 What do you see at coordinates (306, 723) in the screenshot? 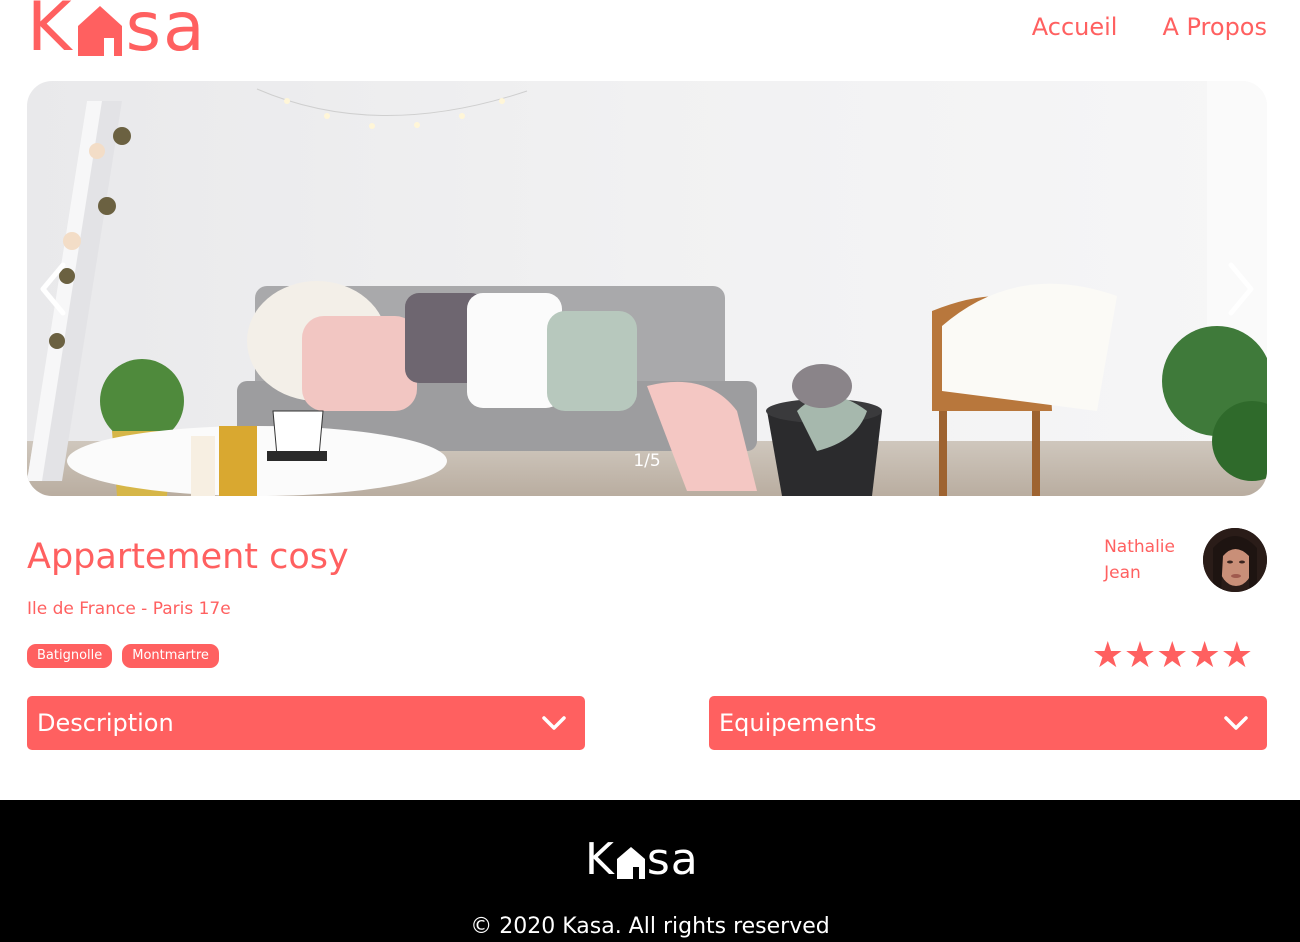
I see `description-collapse: Description` at bounding box center [306, 723].